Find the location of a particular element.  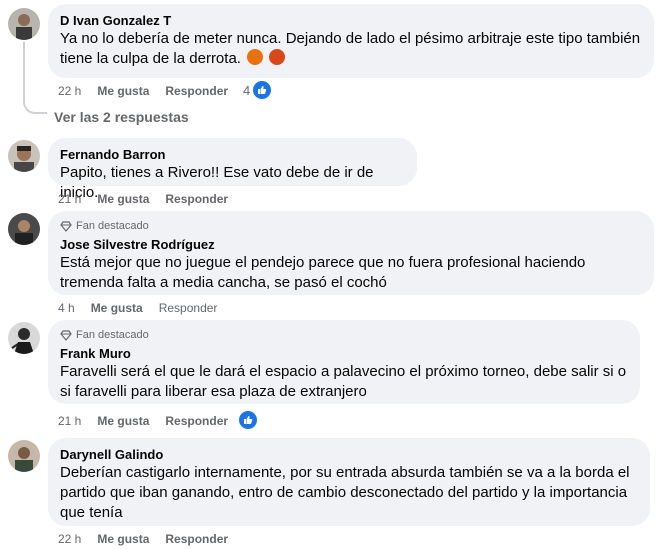

reaction-number: 4 is located at coordinates (247, 90).